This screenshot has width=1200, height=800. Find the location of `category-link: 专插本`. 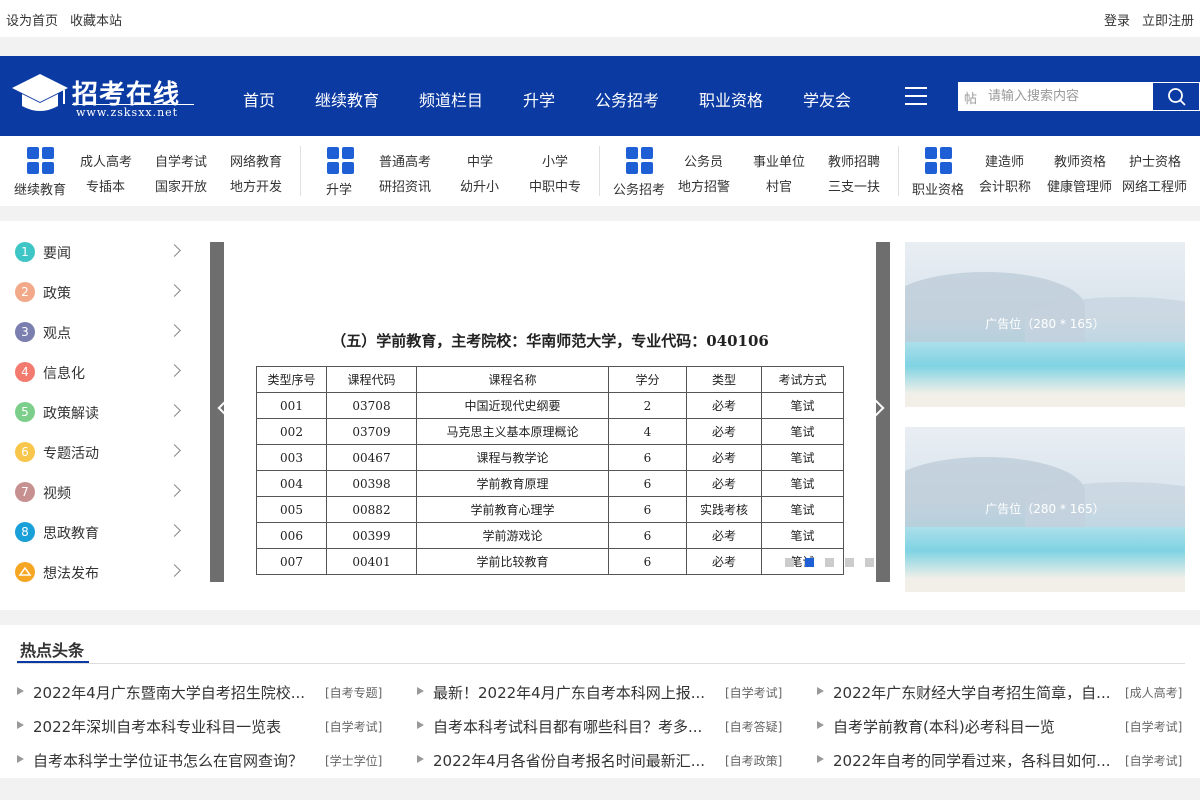

category-link: 专插本 is located at coordinates (105, 185).